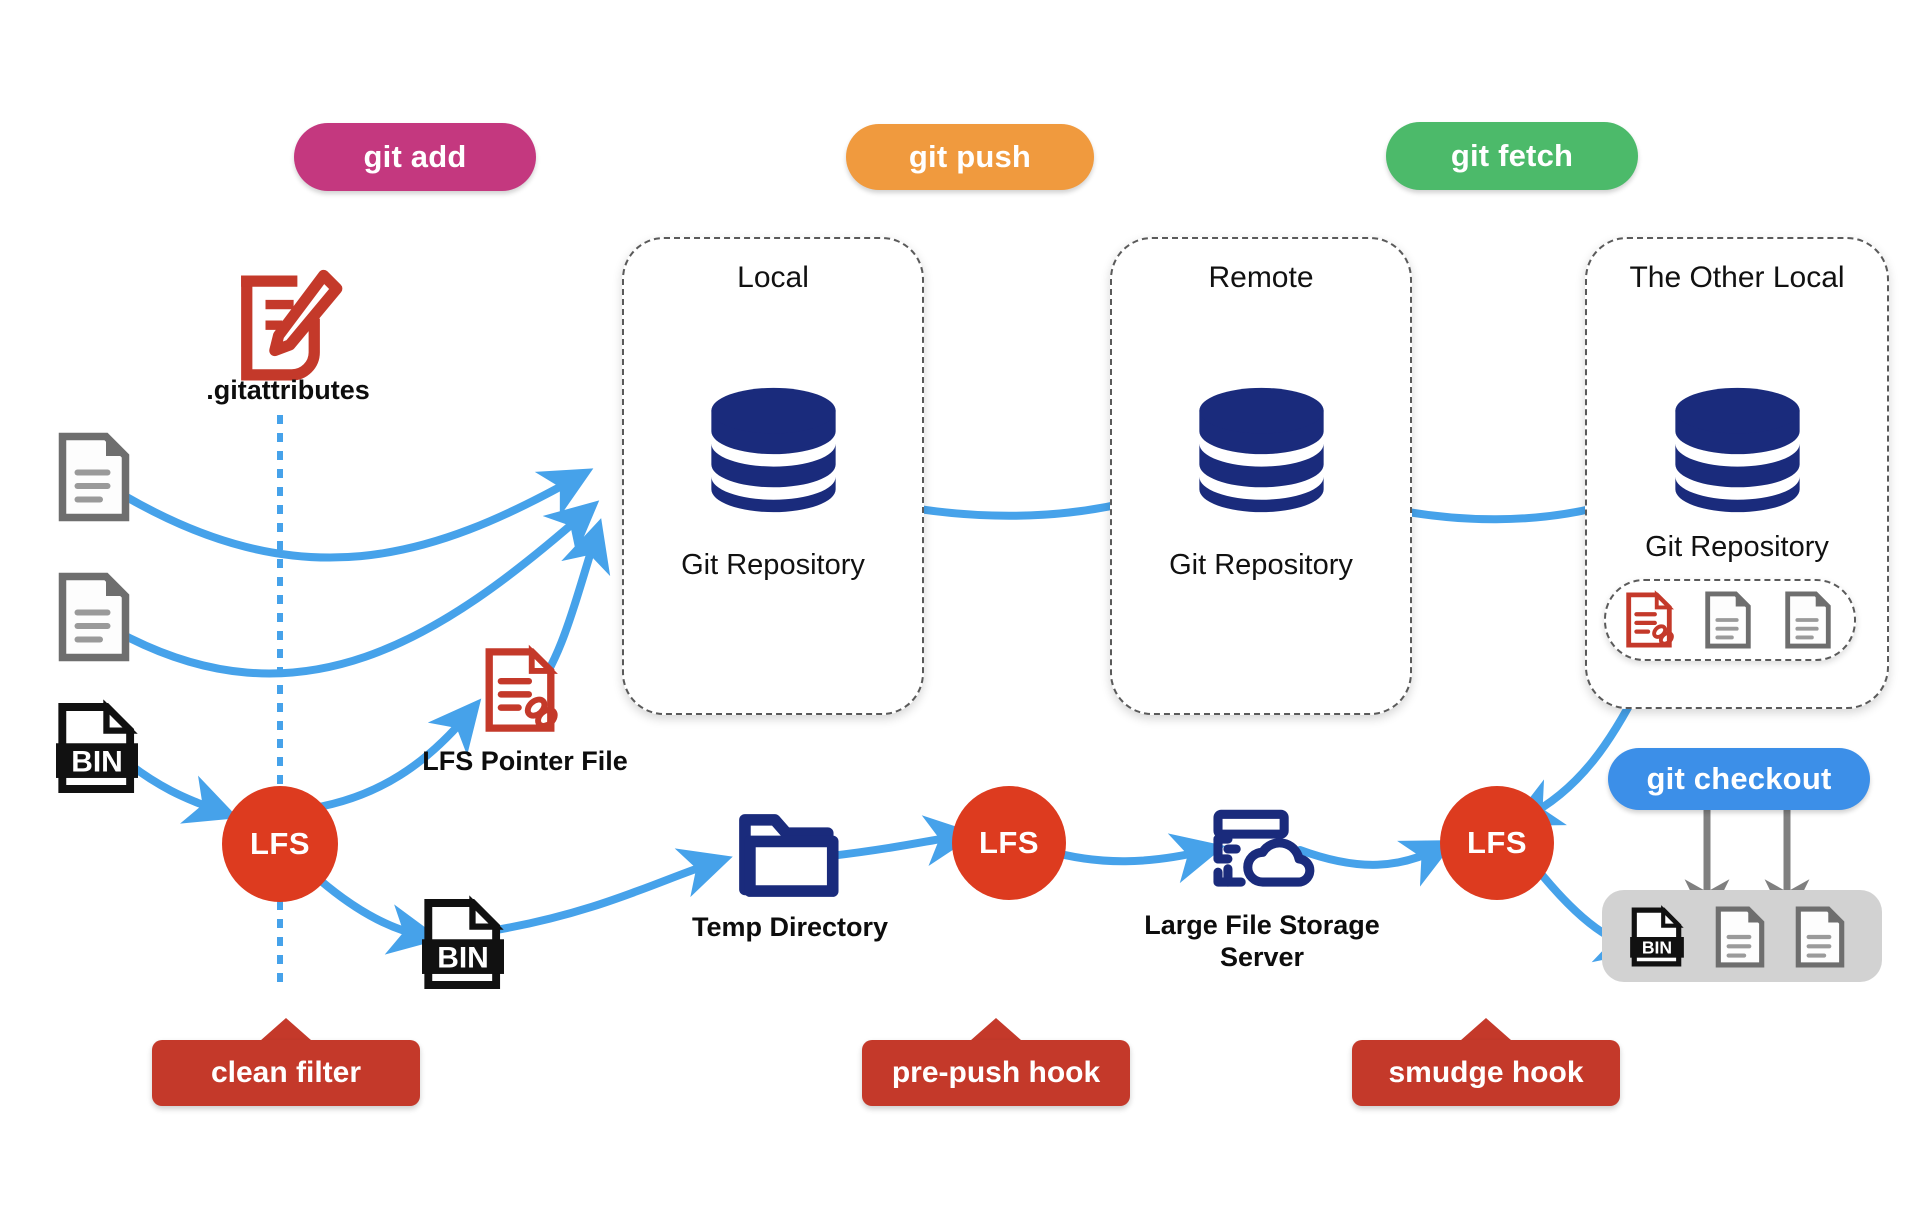 This screenshot has width=1911, height=1226. Describe the element at coordinates (1486, 1072) in the screenshot. I see `smudge-hook-label: smudge hook` at that location.